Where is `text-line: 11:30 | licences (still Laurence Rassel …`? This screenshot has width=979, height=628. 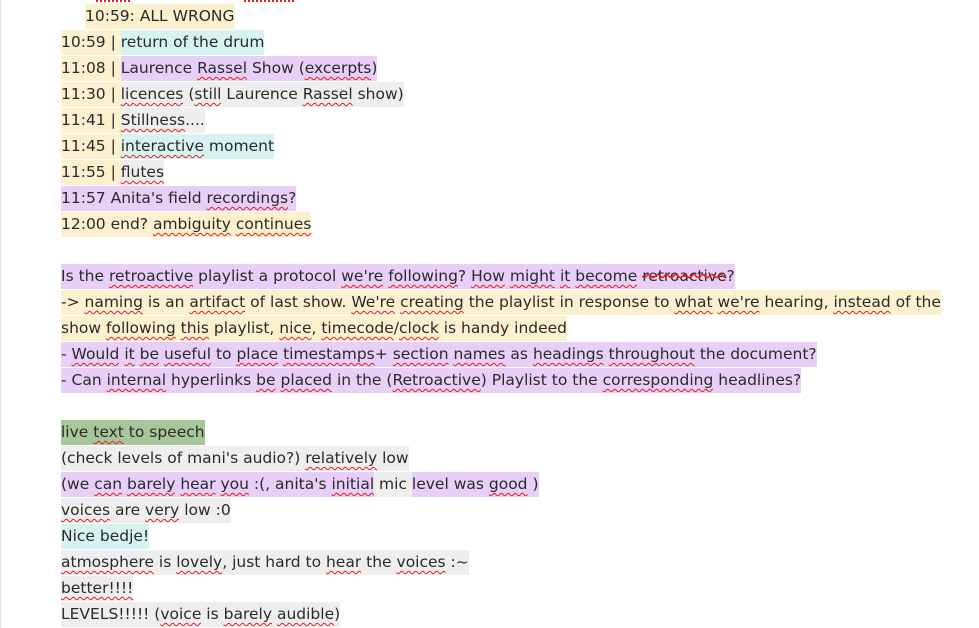
text-line: 11:30 | licences (still Laurence Rassel … is located at coordinates (496, 94).